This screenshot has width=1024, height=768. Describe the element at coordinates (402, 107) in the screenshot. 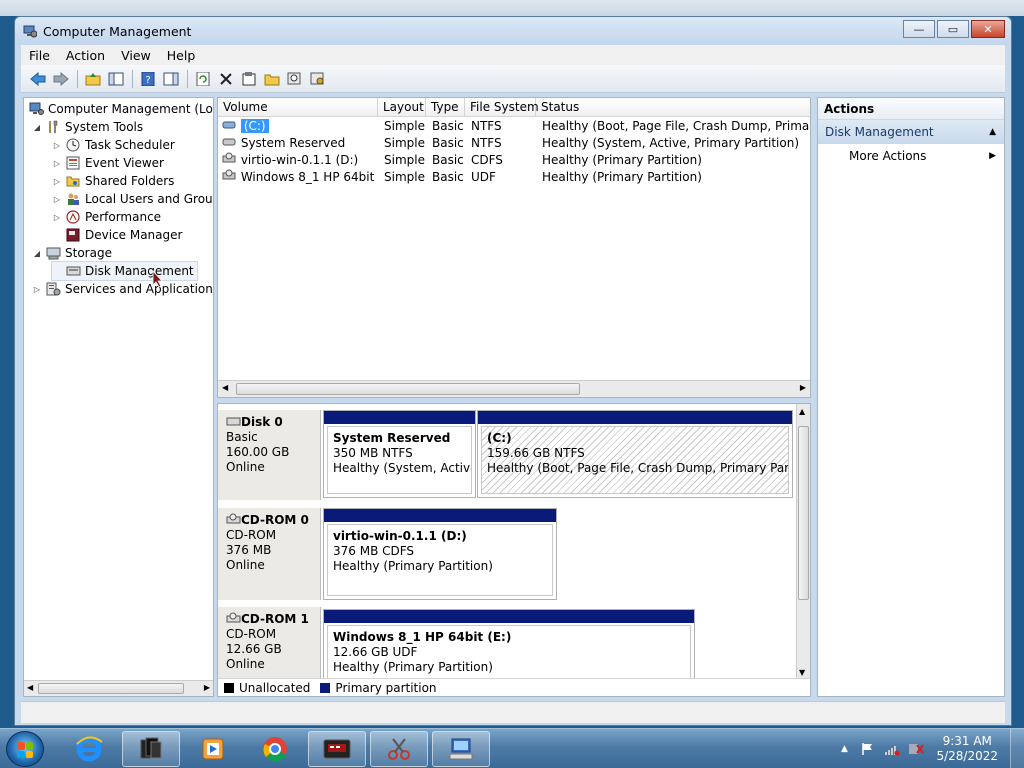

I see `column-header-layout: Layout` at that location.